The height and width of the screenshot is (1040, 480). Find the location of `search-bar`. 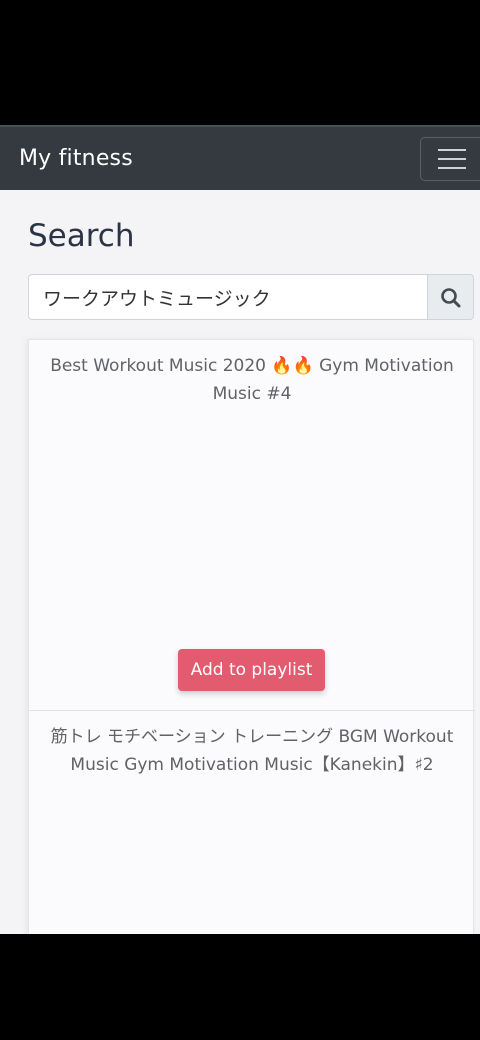

search-bar is located at coordinates (251, 297).